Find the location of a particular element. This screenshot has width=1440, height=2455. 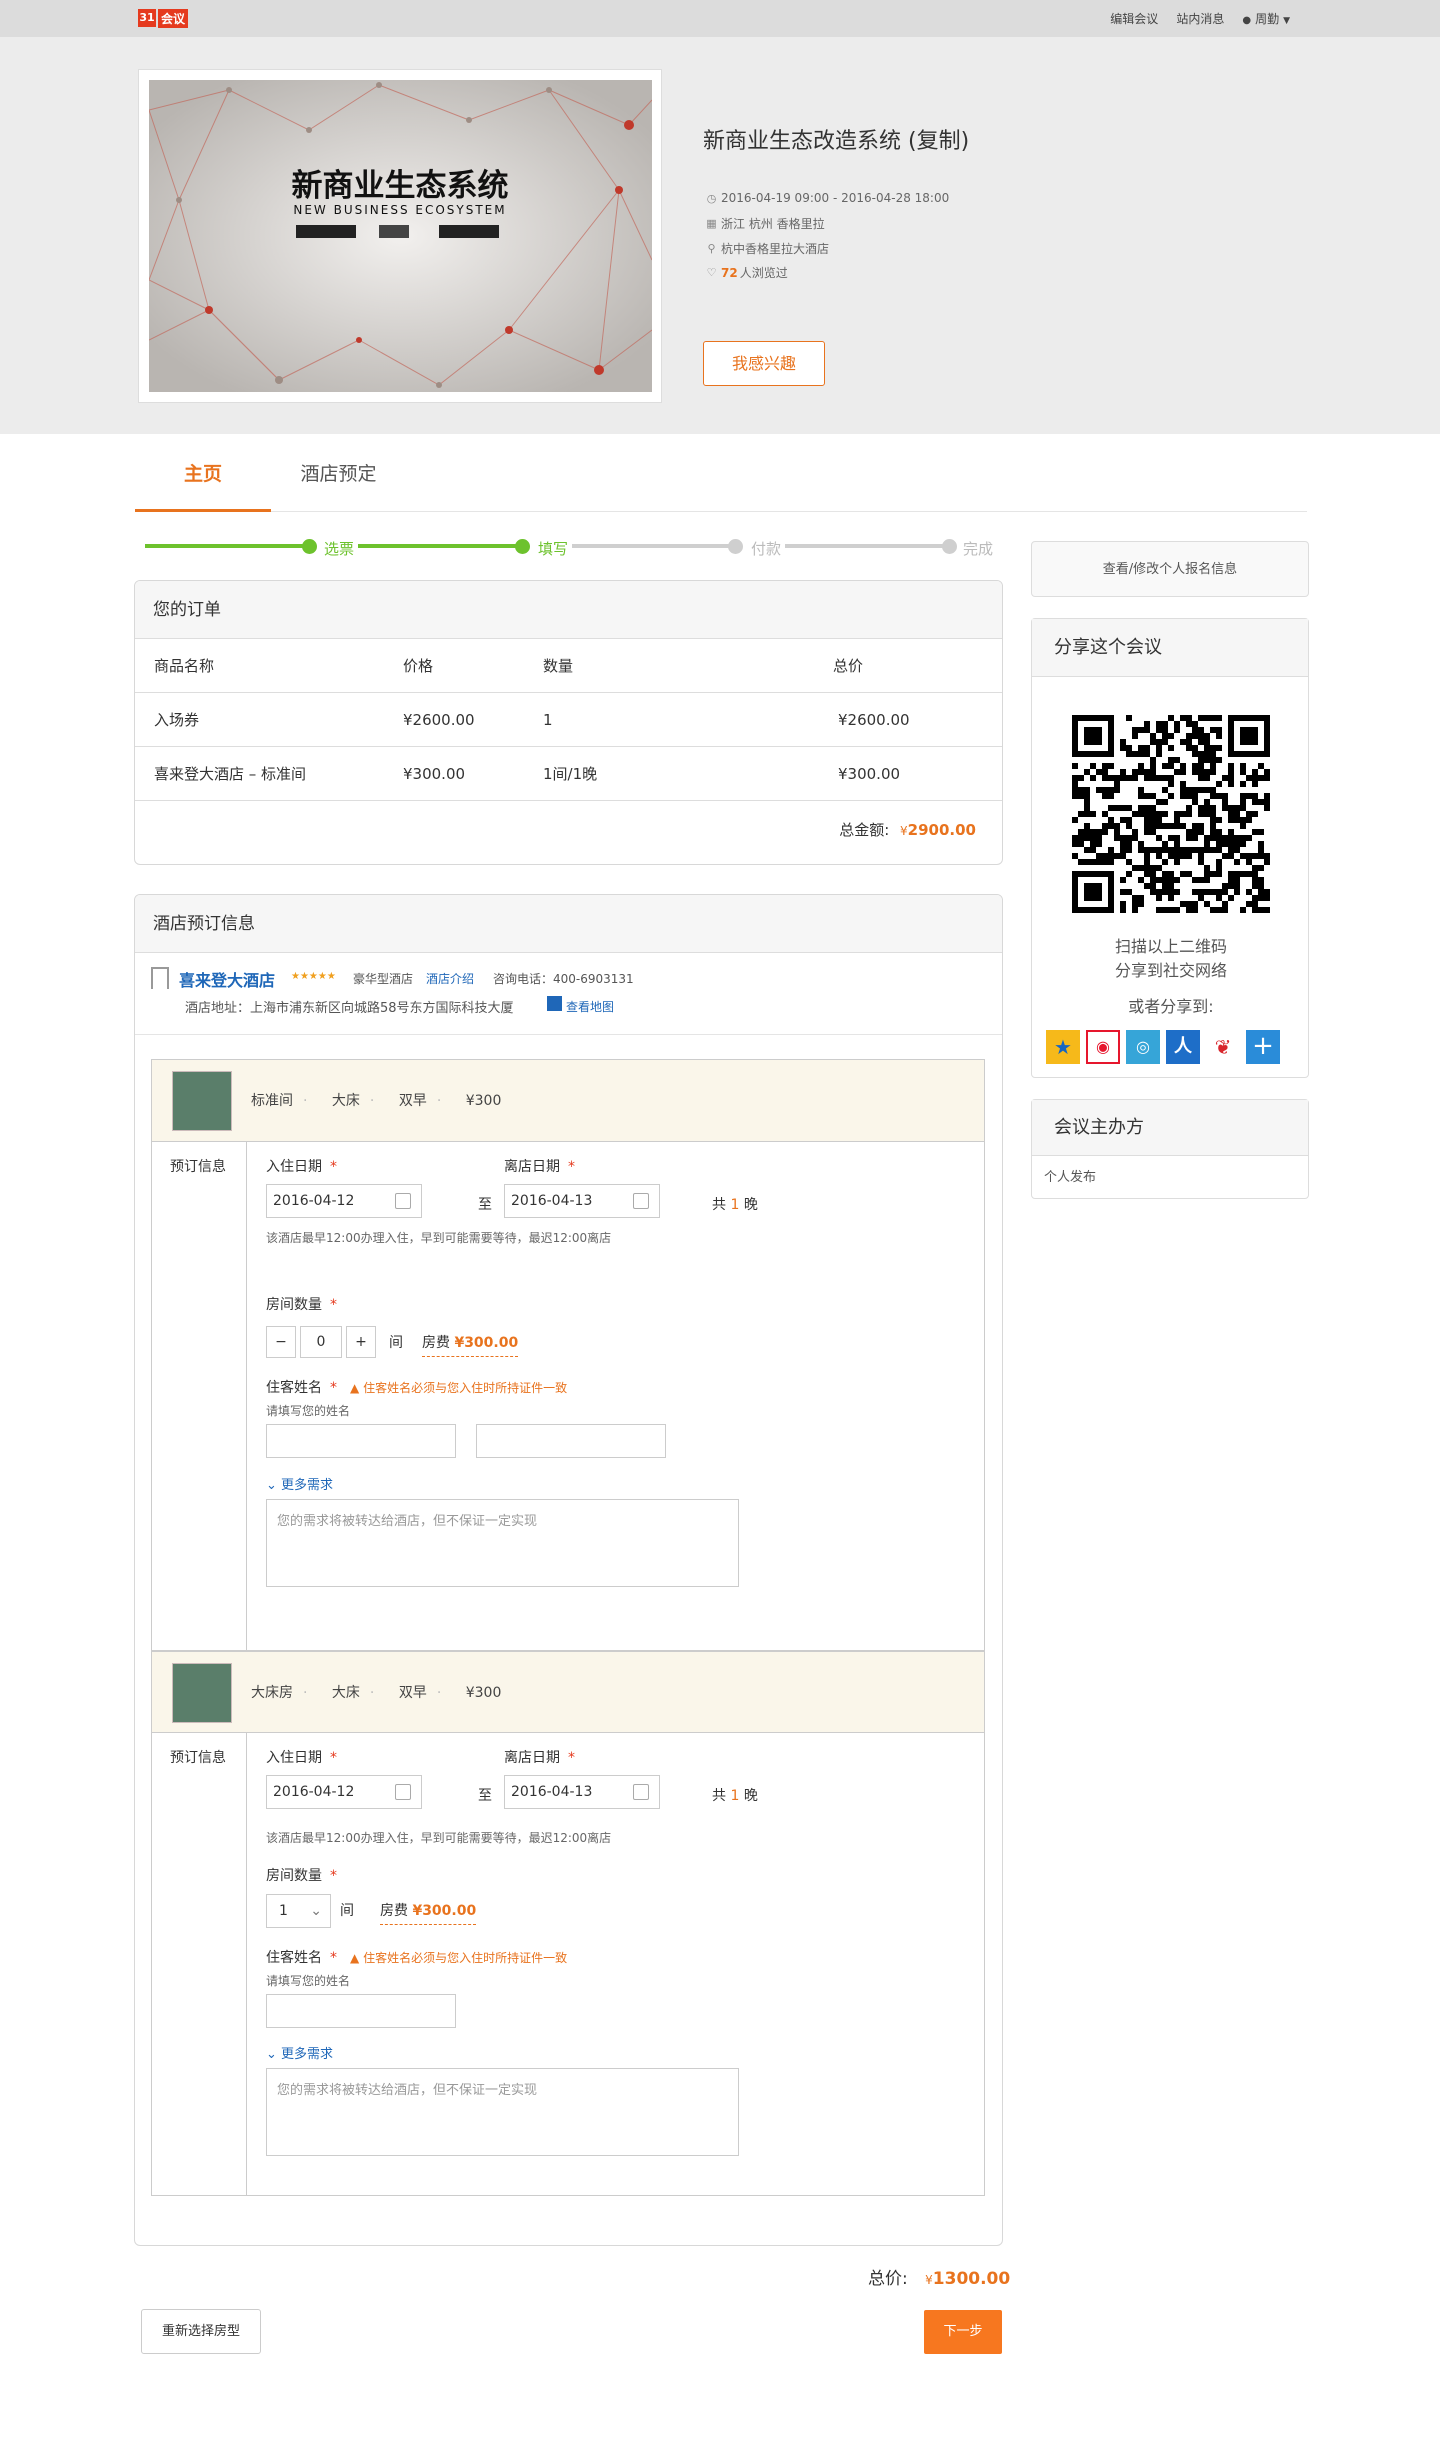

view-profile-button: 查看/修改个人报名信息 is located at coordinates (1170, 570).